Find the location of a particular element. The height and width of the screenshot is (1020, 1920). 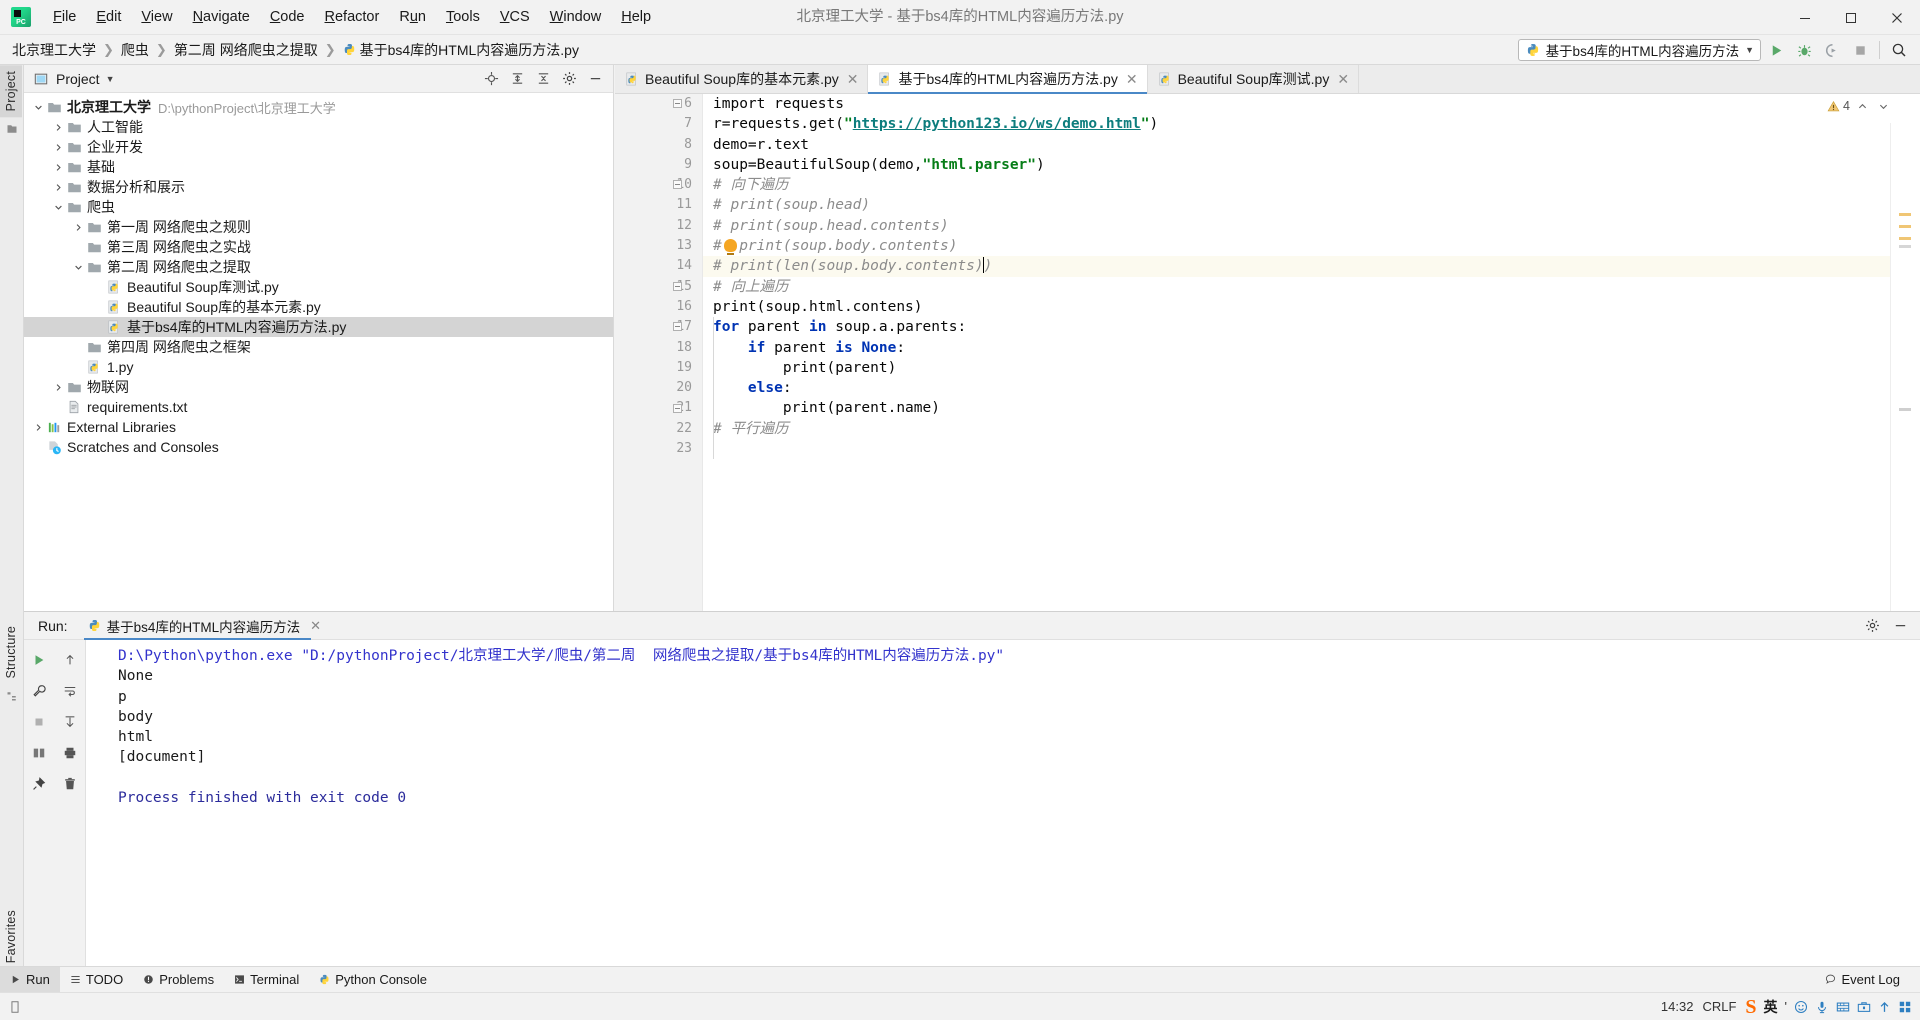

tool-window-run: Run is located at coordinates (30, 979).